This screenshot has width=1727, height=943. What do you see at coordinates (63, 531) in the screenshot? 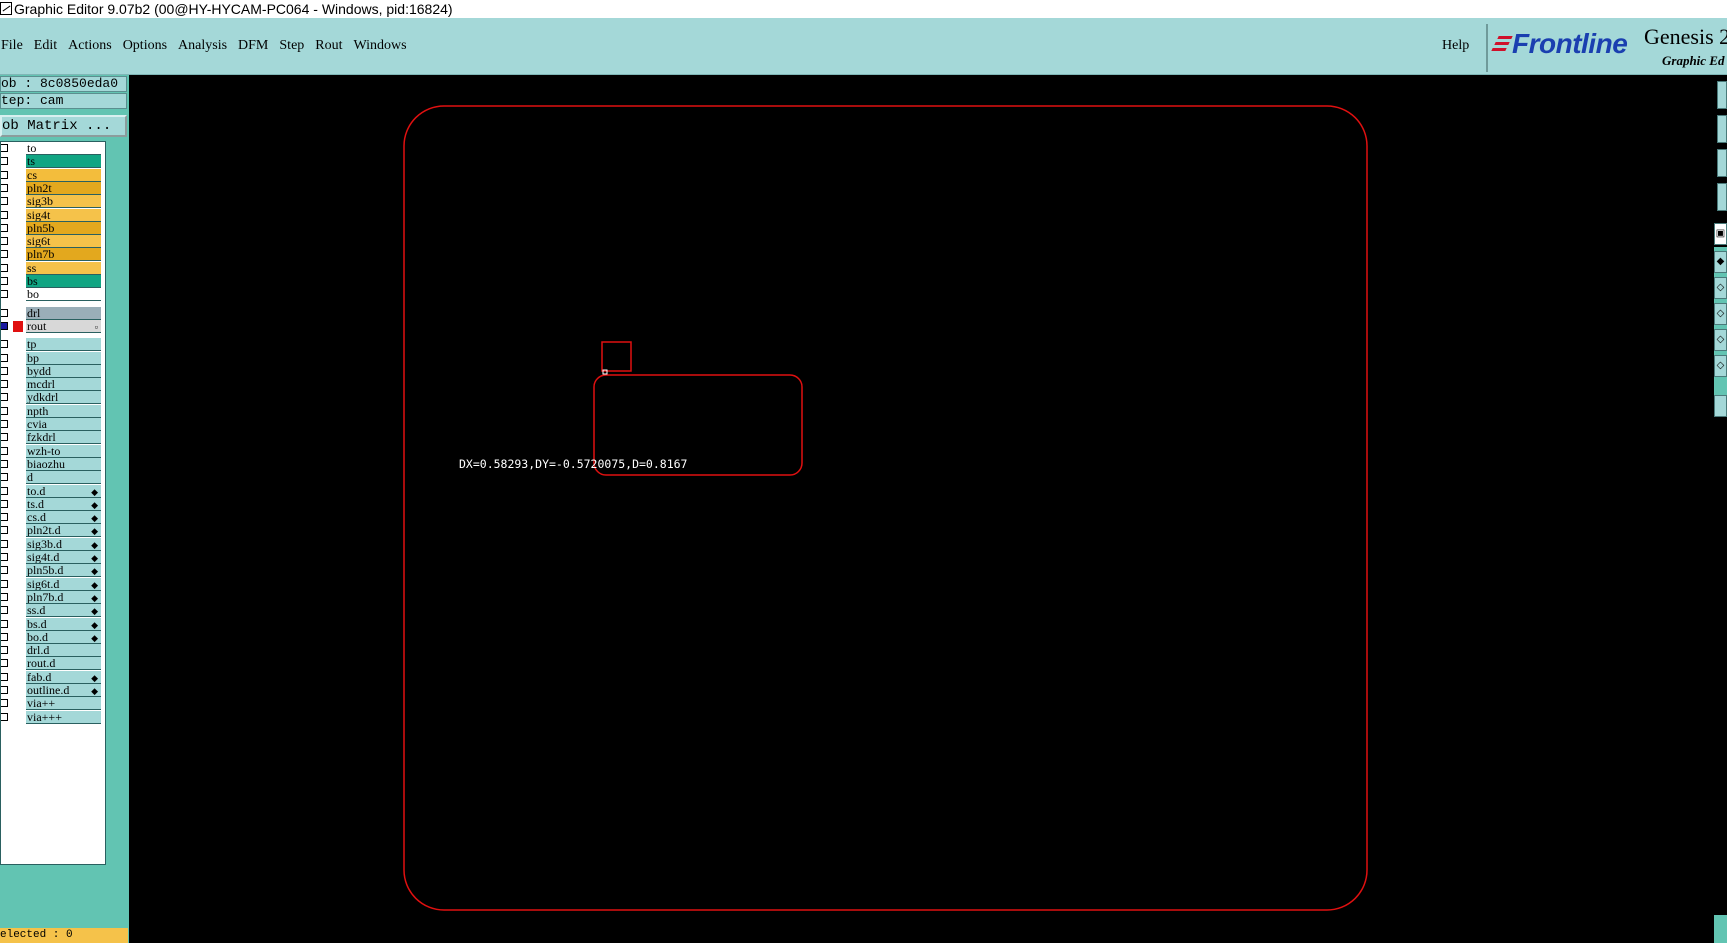
I see `layer-name: pln2t.d ◆` at bounding box center [63, 531].